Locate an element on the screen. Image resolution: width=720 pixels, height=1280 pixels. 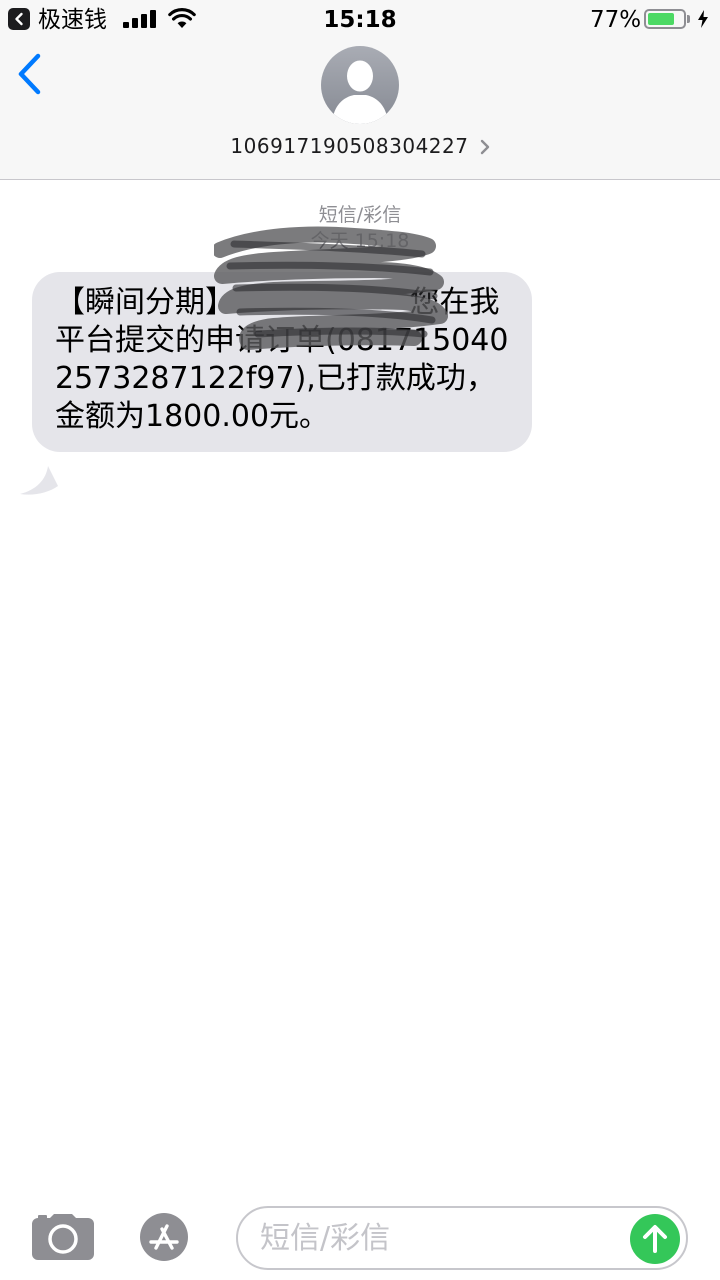
thread-meta: 短信/彩信 今天 15:18 is located at coordinates (360, 228).